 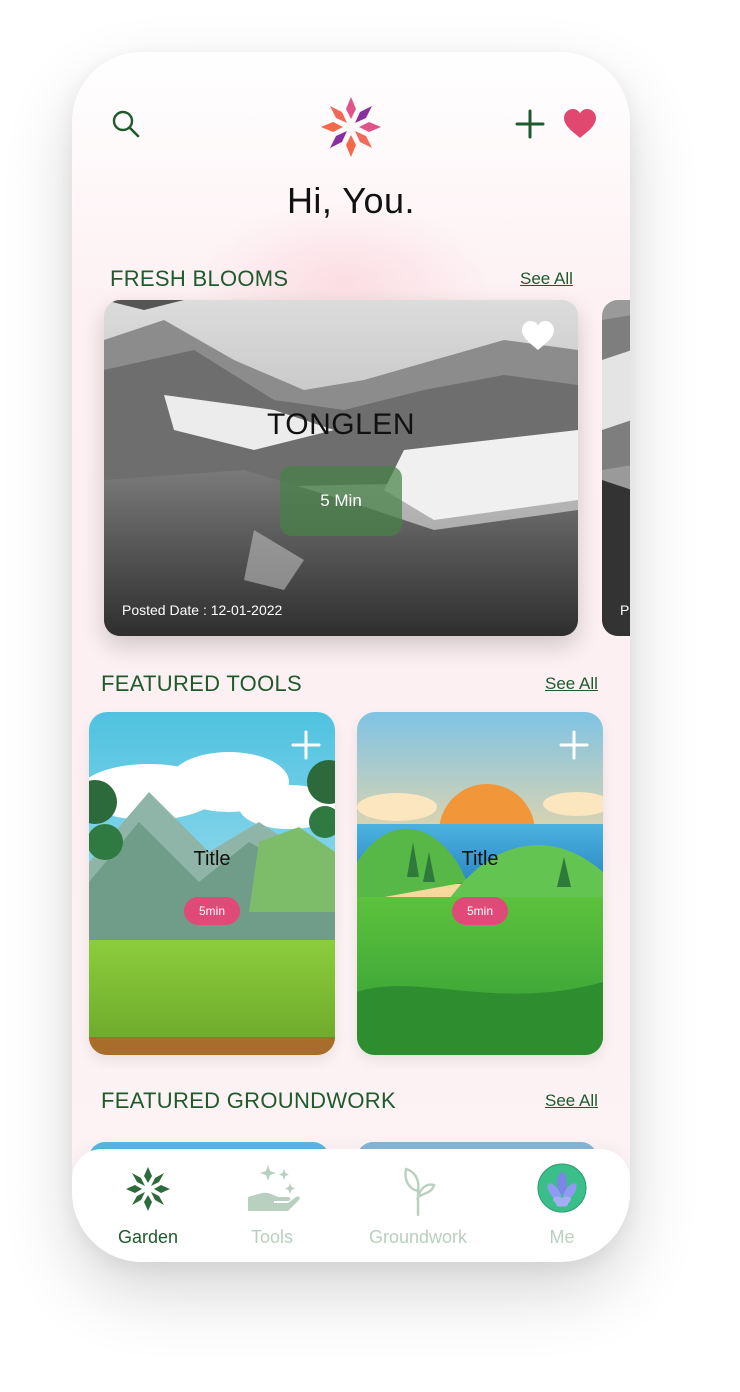 What do you see at coordinates (580, 126) in the screenshot?
I see `heart-icon` at bounding box center [580, 126].